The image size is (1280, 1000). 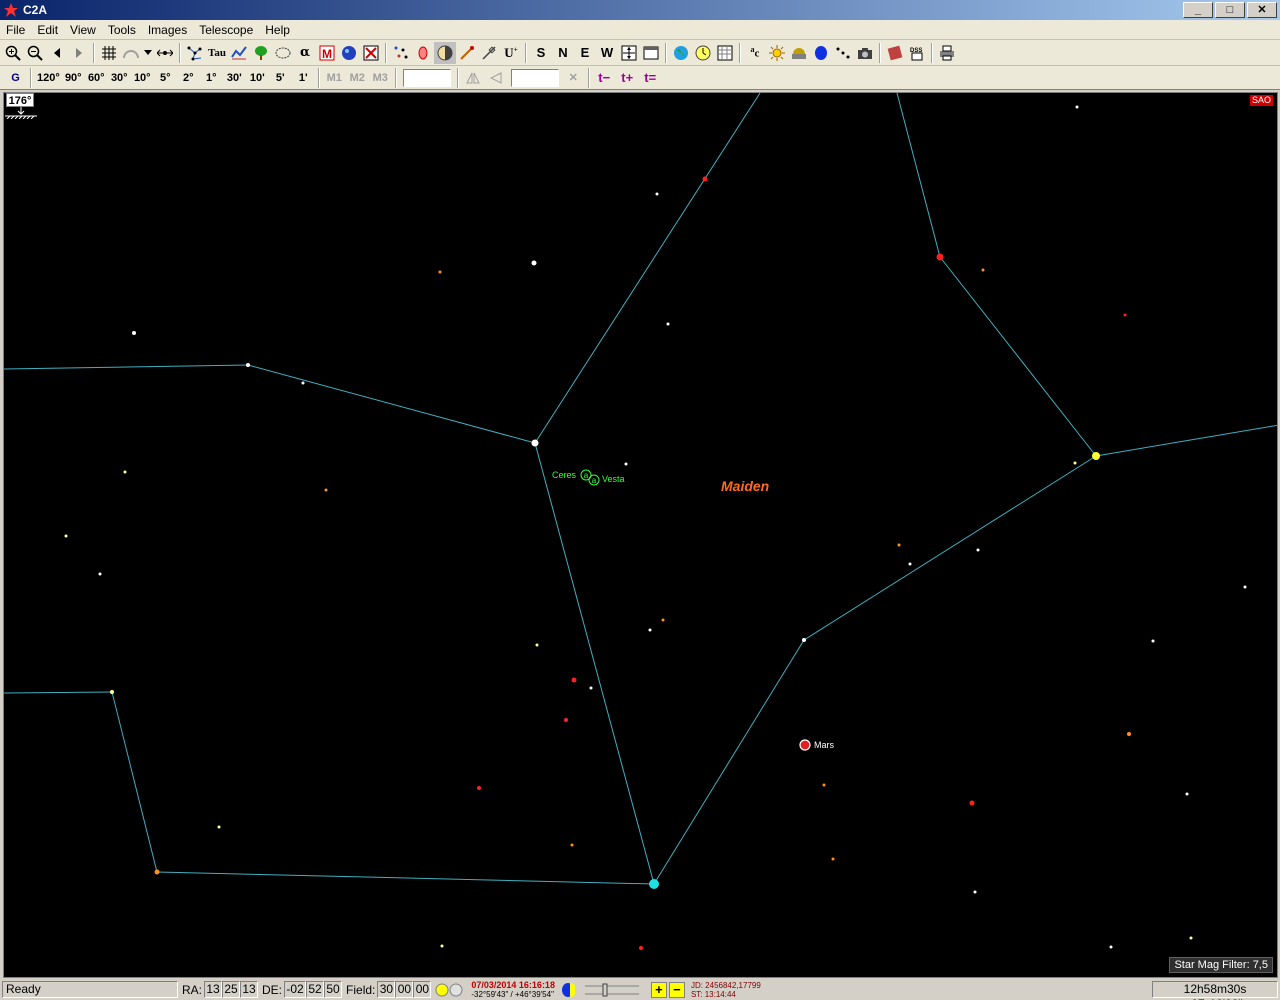 I want to click on time-slider, so click(x=612, y=990).